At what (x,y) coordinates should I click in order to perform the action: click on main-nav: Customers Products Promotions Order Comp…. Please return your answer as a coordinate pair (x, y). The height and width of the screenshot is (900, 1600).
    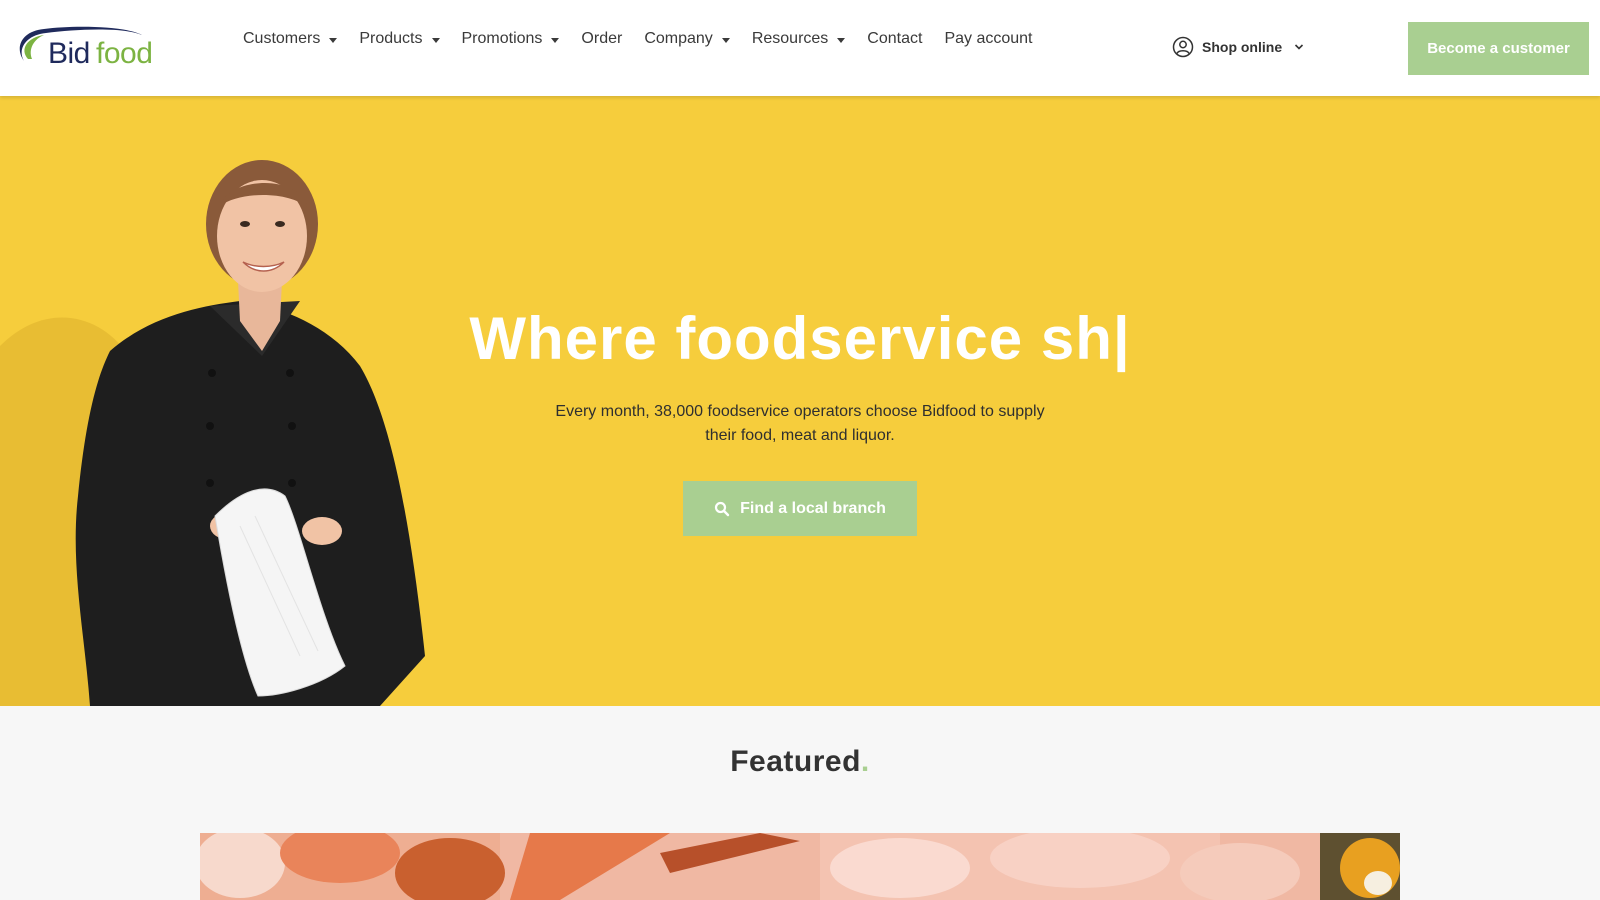
    Looking at the image, I should click on (649, 39).